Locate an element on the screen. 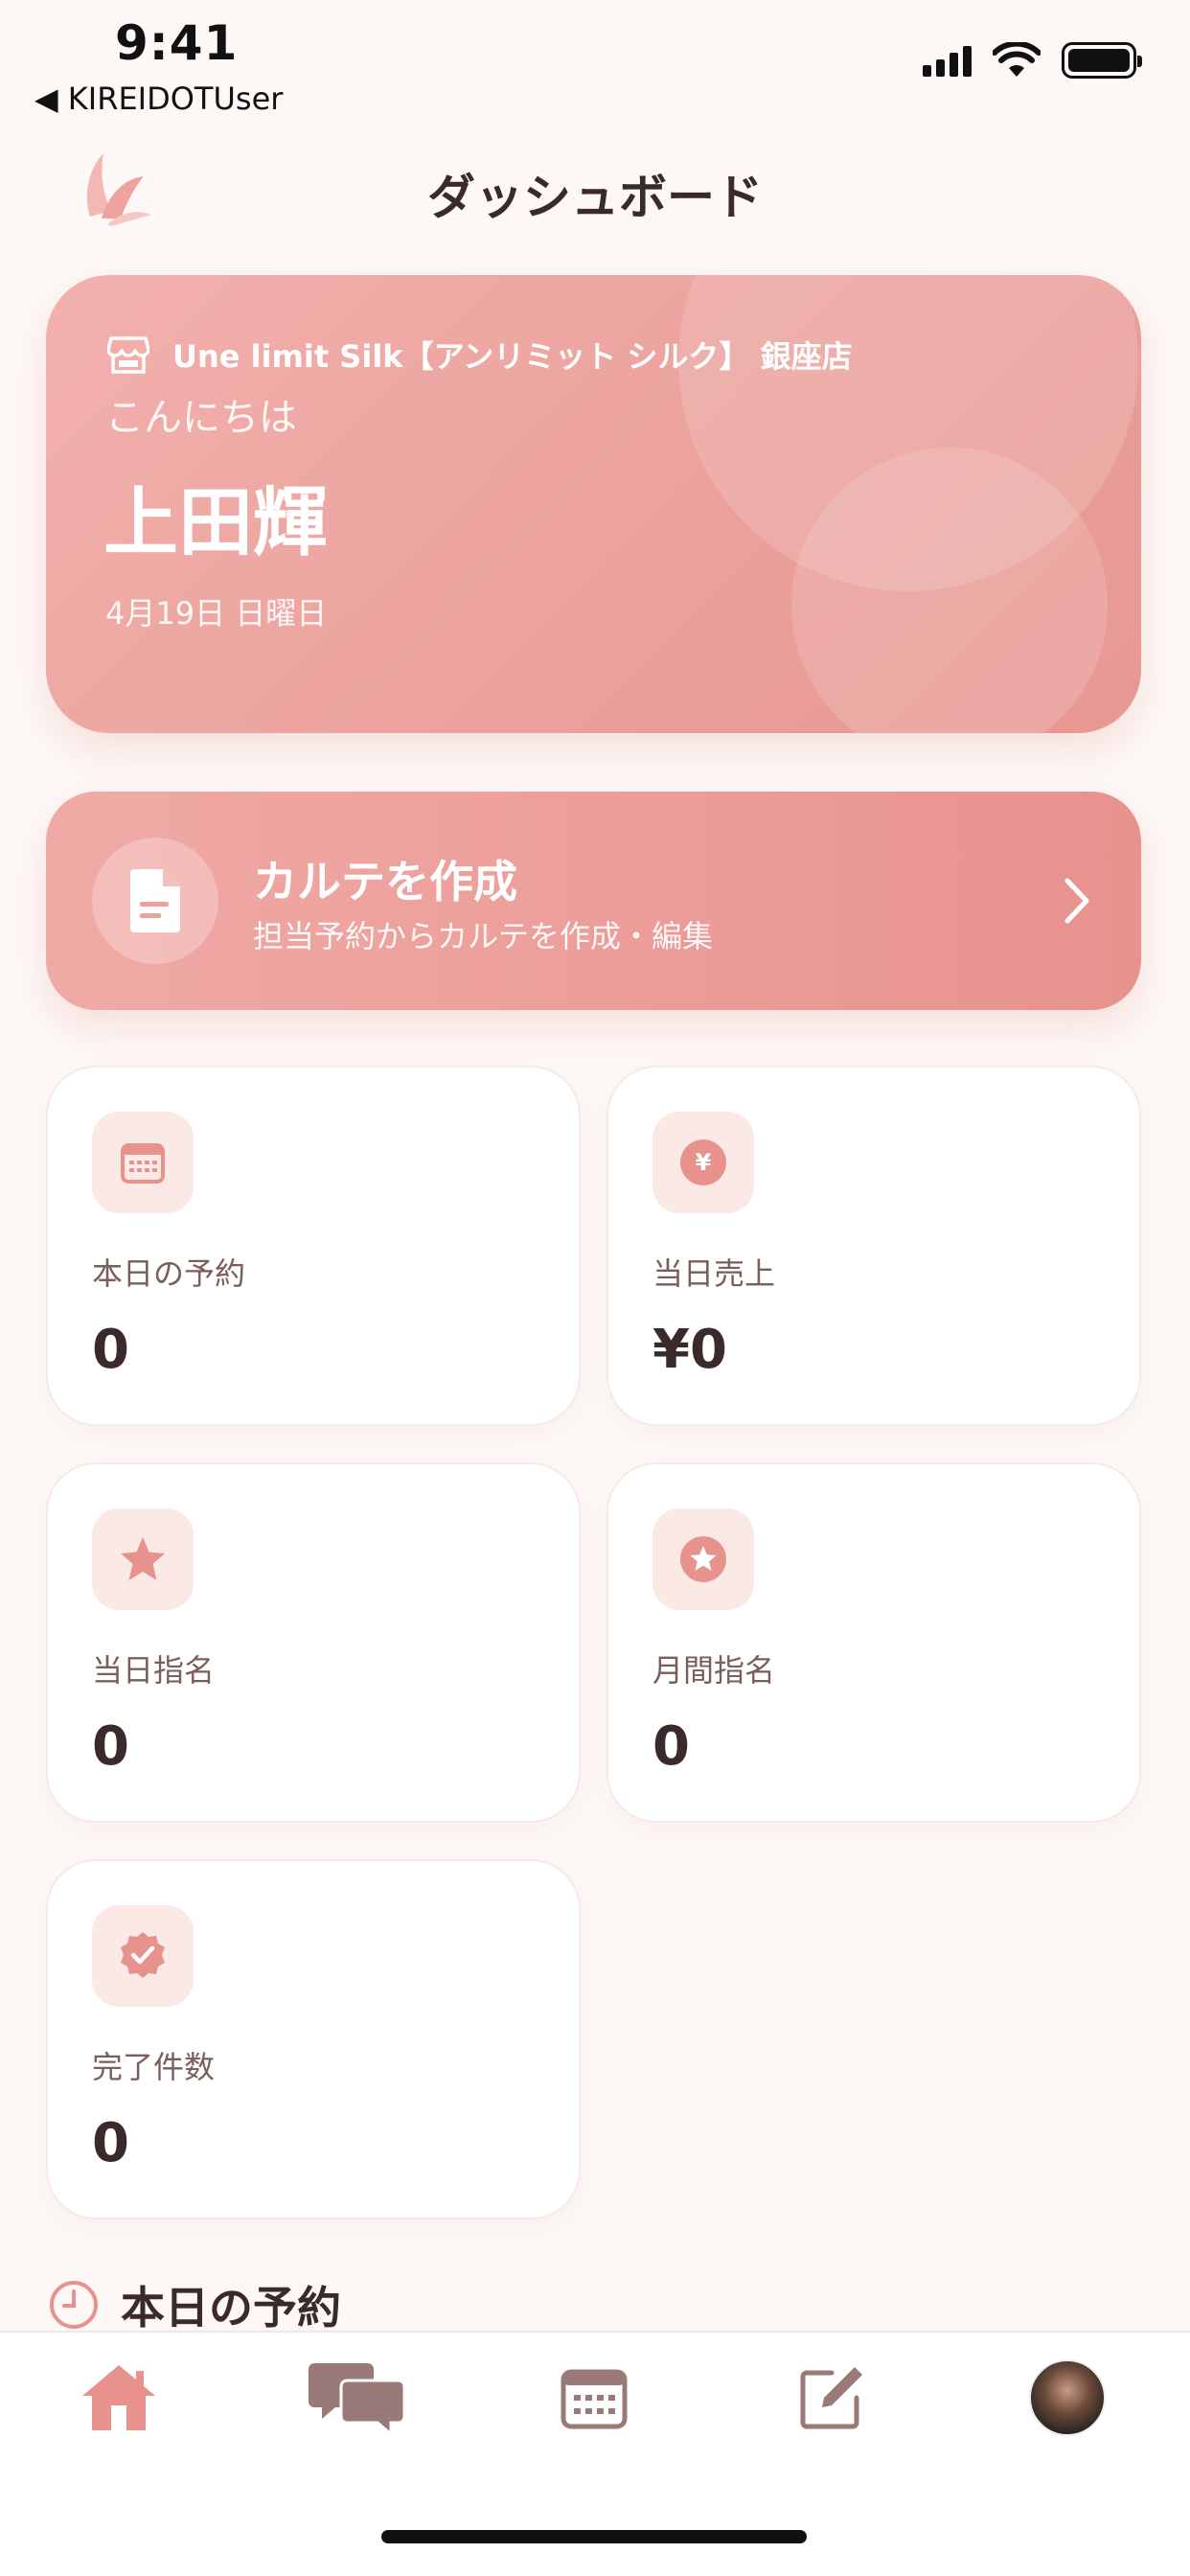  karte-title: カルテを作成 is located at coordinates (385, 882).